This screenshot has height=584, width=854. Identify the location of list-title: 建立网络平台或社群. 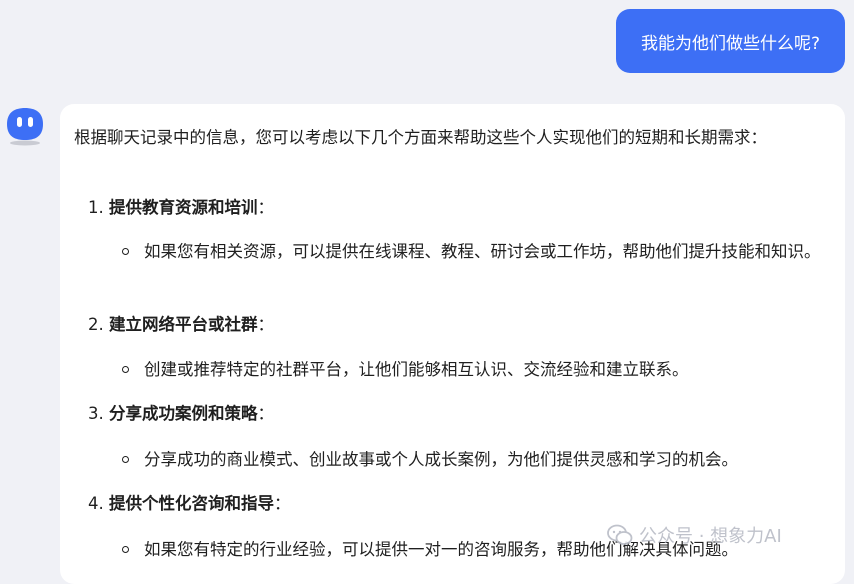
(183, 324).